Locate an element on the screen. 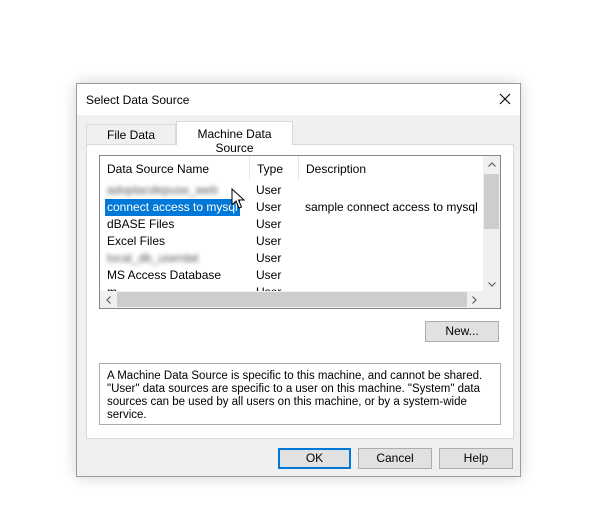  tab-file-data-source: File Data Source is located at coordinates (131, 140).